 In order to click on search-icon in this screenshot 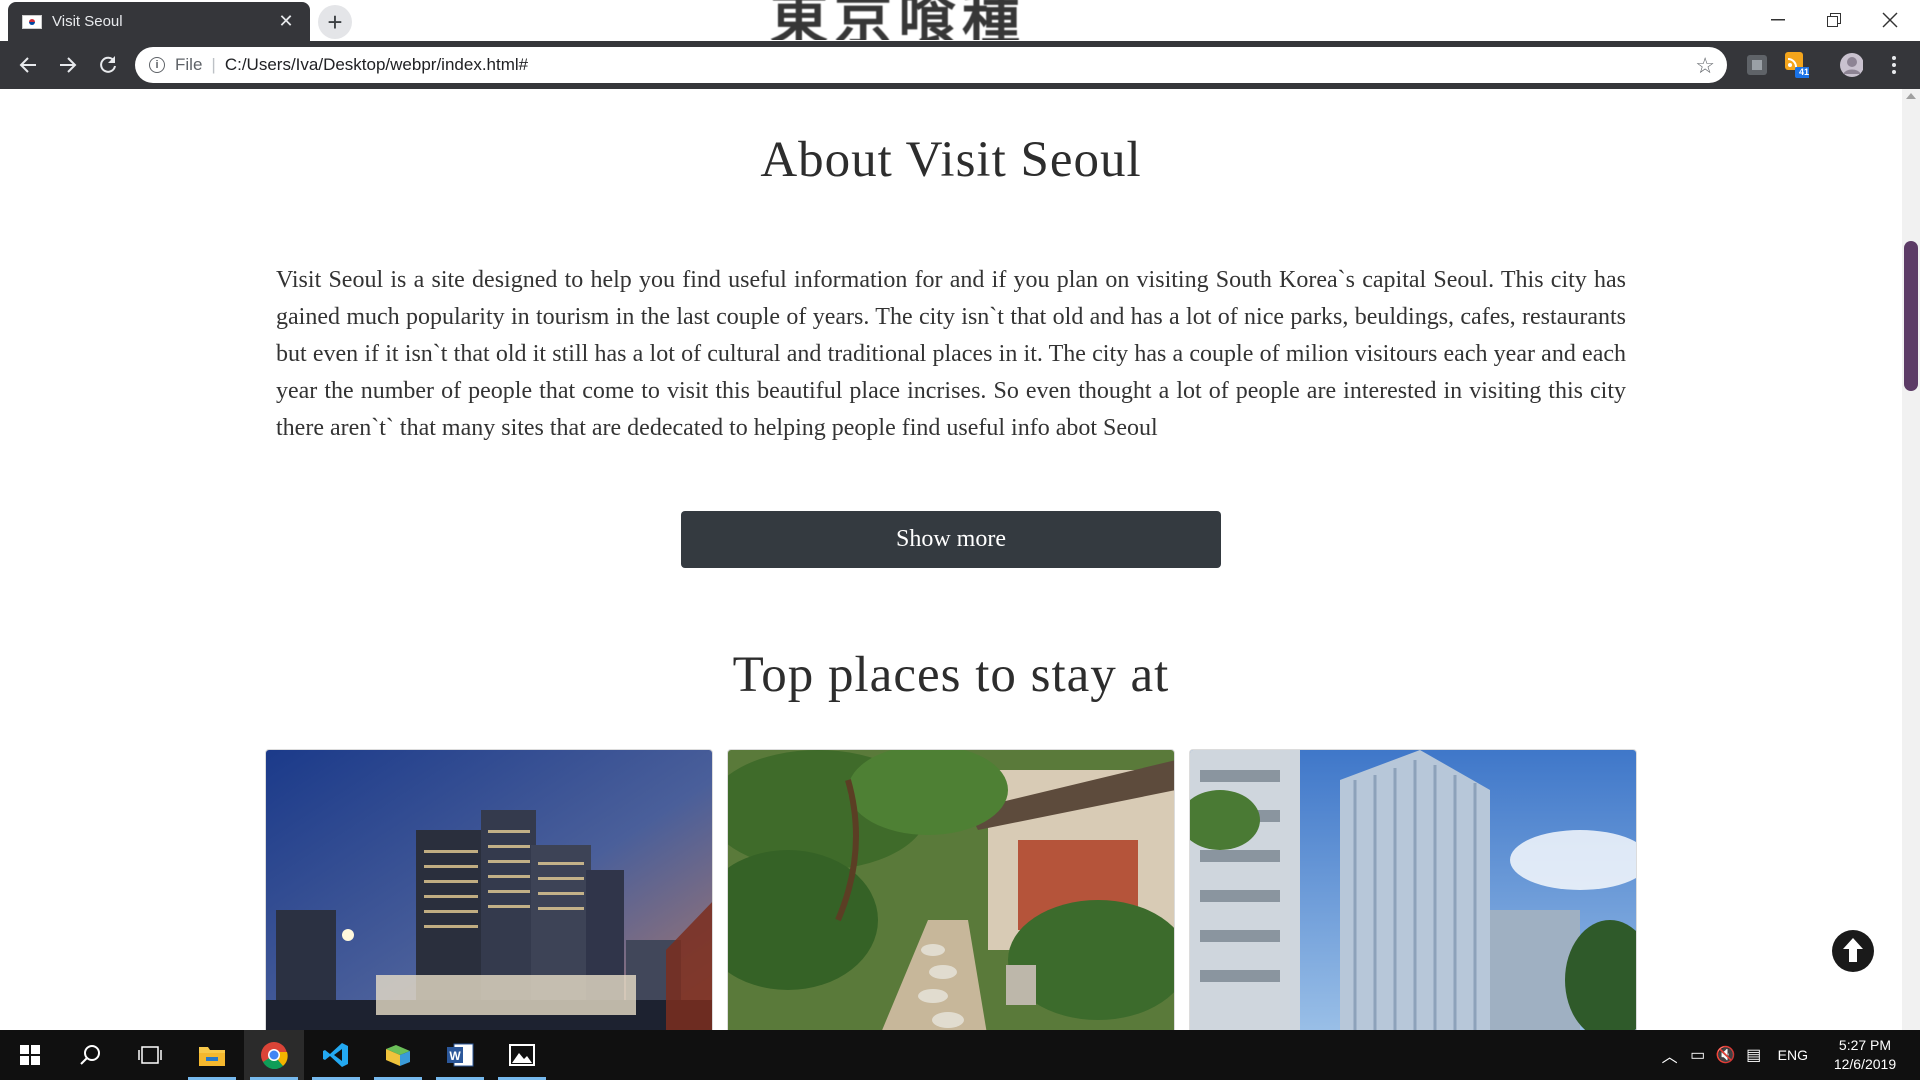, I will do `click(90, 1055)`.